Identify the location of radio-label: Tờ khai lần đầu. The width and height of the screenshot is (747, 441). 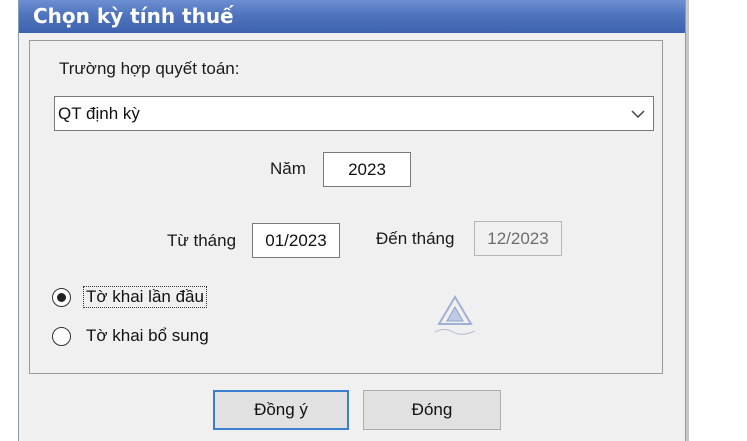
(145, 297).